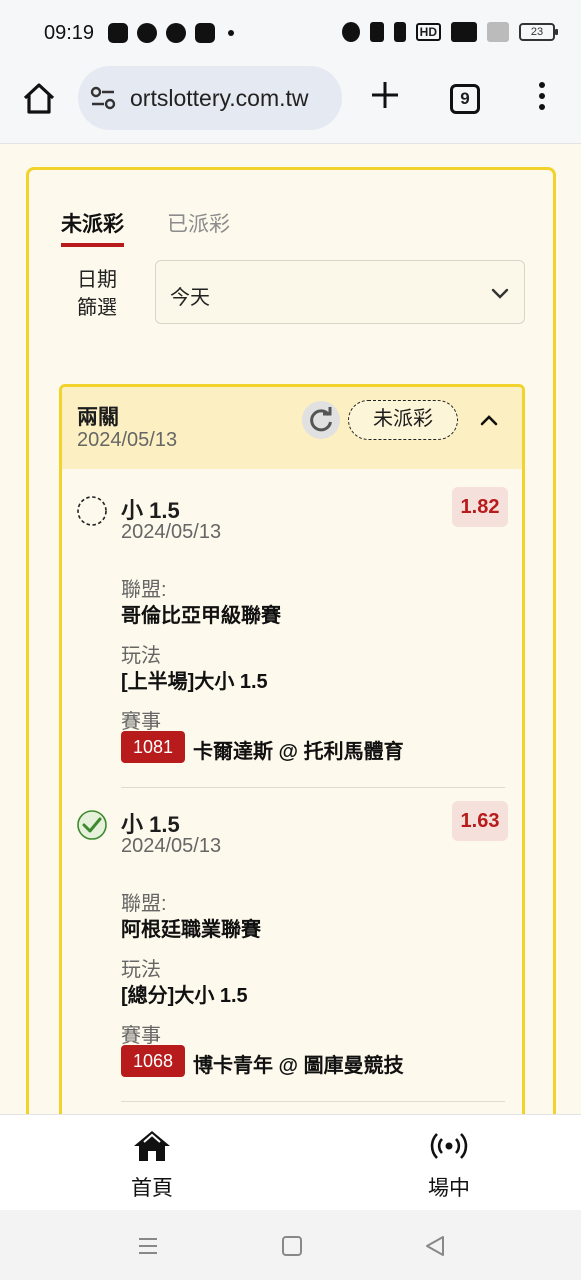 The width and height of the screenshot is (581, 1280). I want to click on chevron-down-icon, so click(500, 293).